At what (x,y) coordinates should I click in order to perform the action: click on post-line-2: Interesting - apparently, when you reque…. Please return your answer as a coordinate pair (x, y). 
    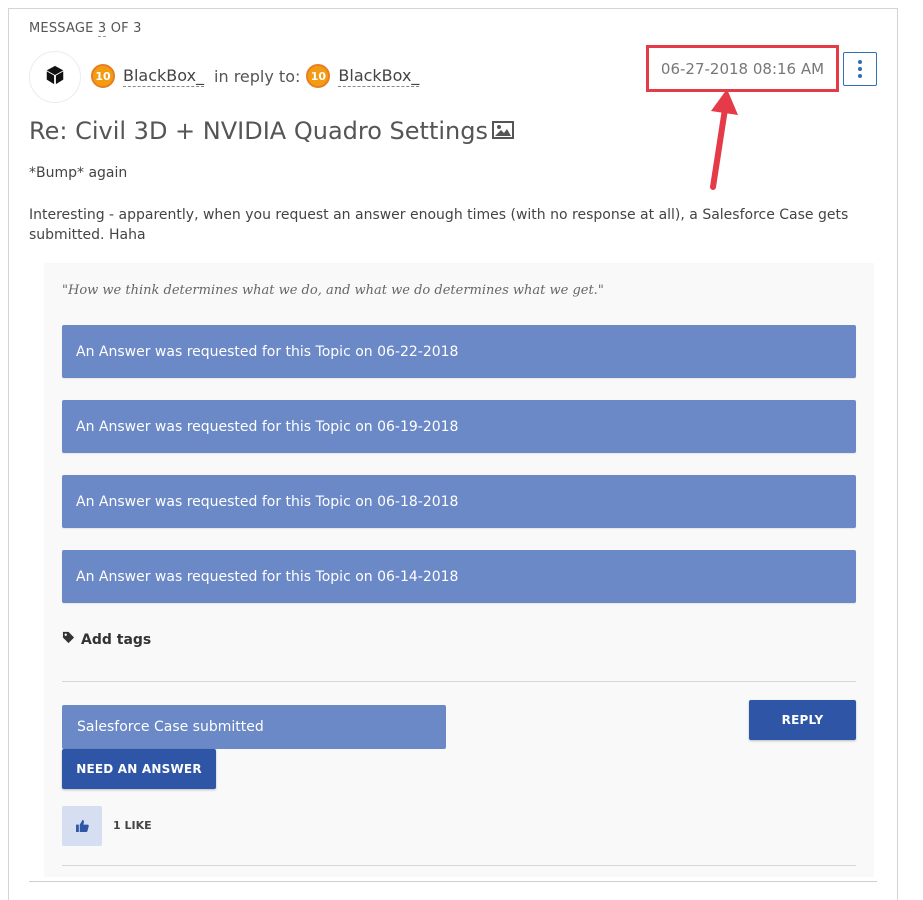
    Looking at the image, I should click on (439, 225).